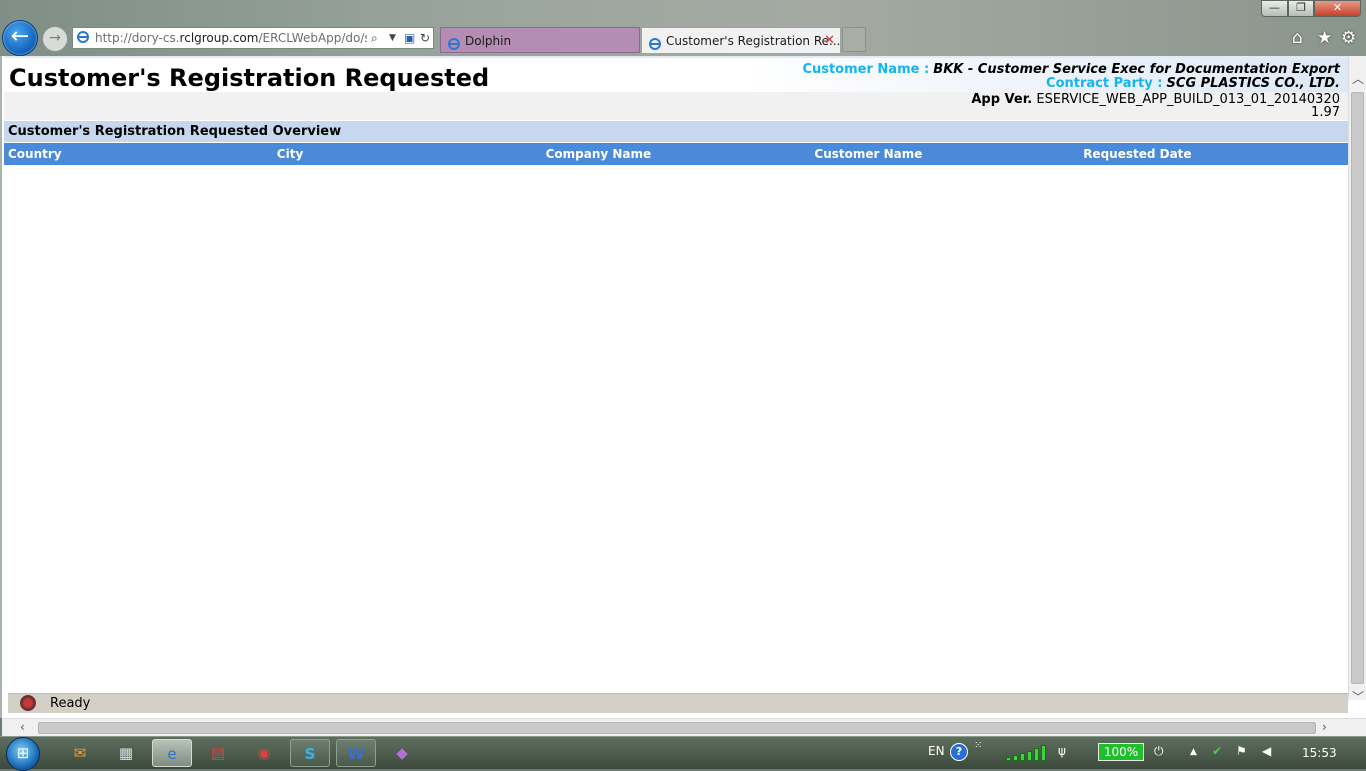 The width and height of the screenshot is (1366, 771). Describe the element at coordinates (1348, 38) in the screenshot. I see `tools-icon: ⚙` at that location.